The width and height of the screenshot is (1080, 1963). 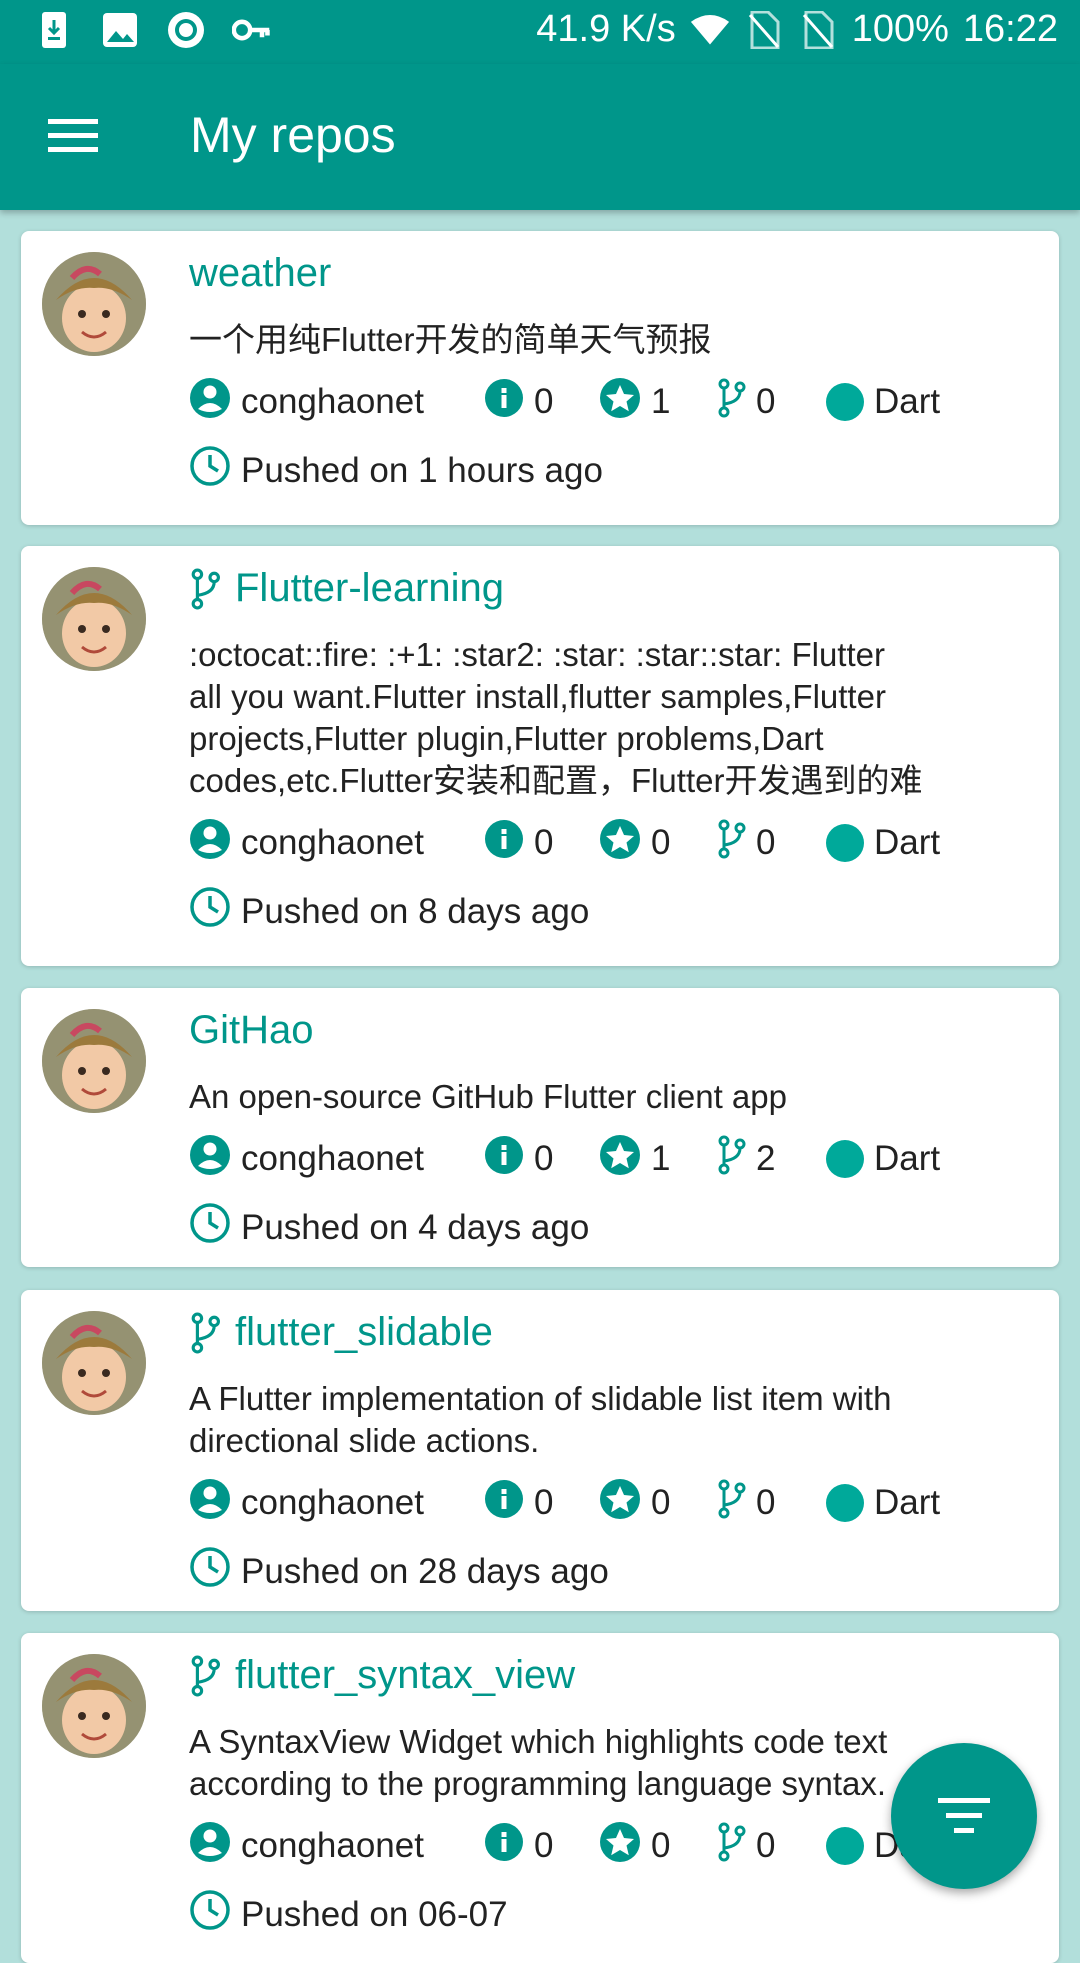 I want to click on repo-title: GitHao, so click(x=251, y=1030).